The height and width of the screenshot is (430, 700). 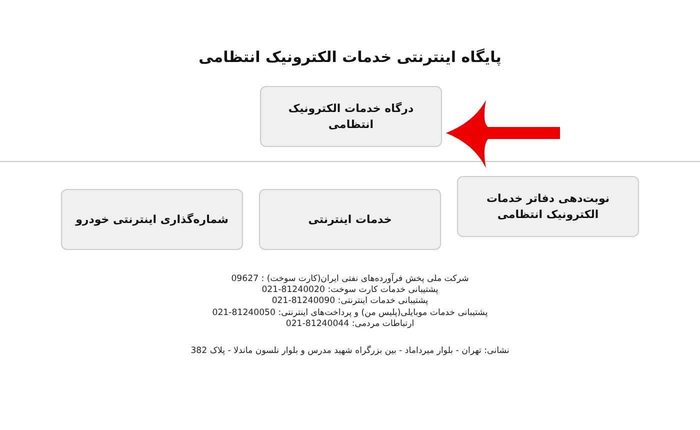 What do you see at coordinates (351, 116) in the screenshot?
I see `service-button: درگاه خدمات الکترونیک انتظامی` at bounding box center [351, 116].